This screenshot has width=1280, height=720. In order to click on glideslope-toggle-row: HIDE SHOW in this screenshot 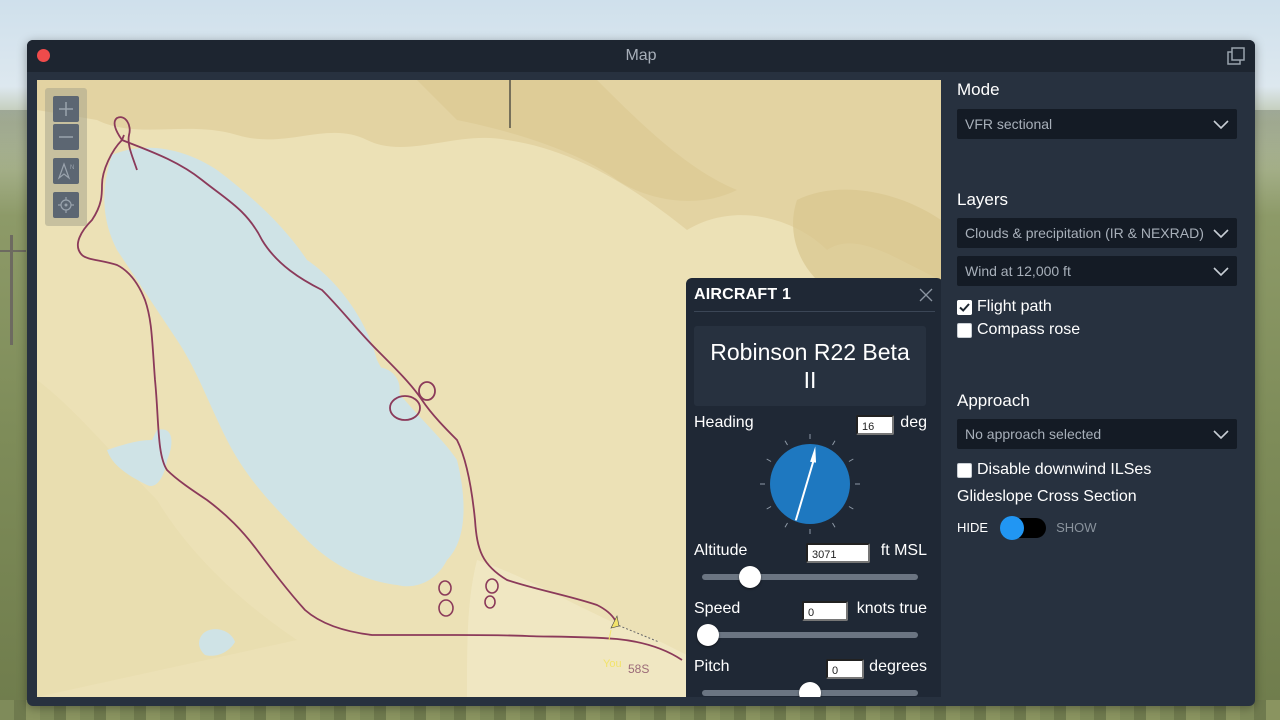, I will do `click(1027, 528)`.